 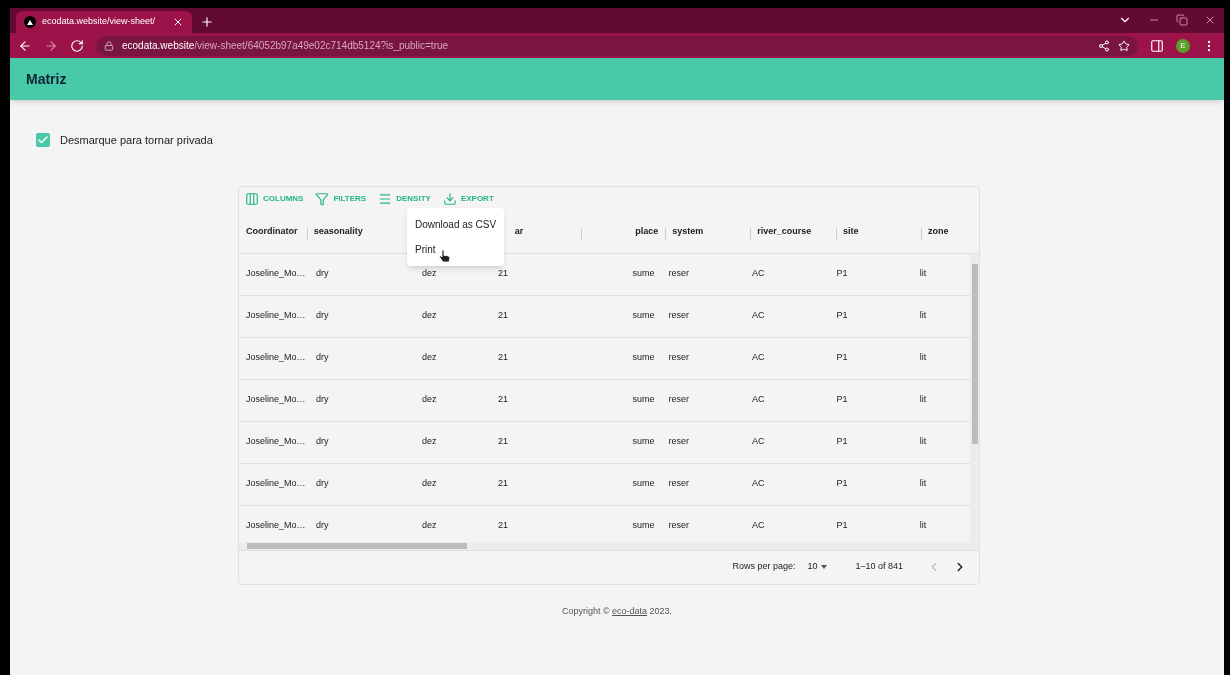 What do you see at coordinates (272, 231) in the screenshot?
I see `column-header: Coordinator` at bounding box center [272, 231].